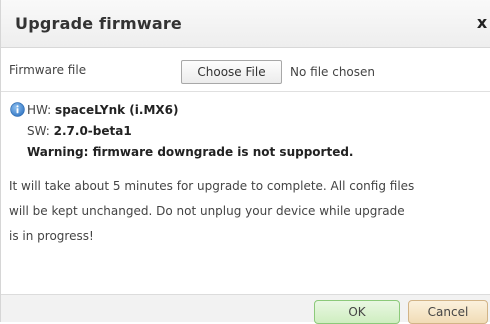 This screenshot has width=490, height=324. Describe the element at coordinates (40, 131) in the screenshot. I see `sw-label: SW:` at that location.